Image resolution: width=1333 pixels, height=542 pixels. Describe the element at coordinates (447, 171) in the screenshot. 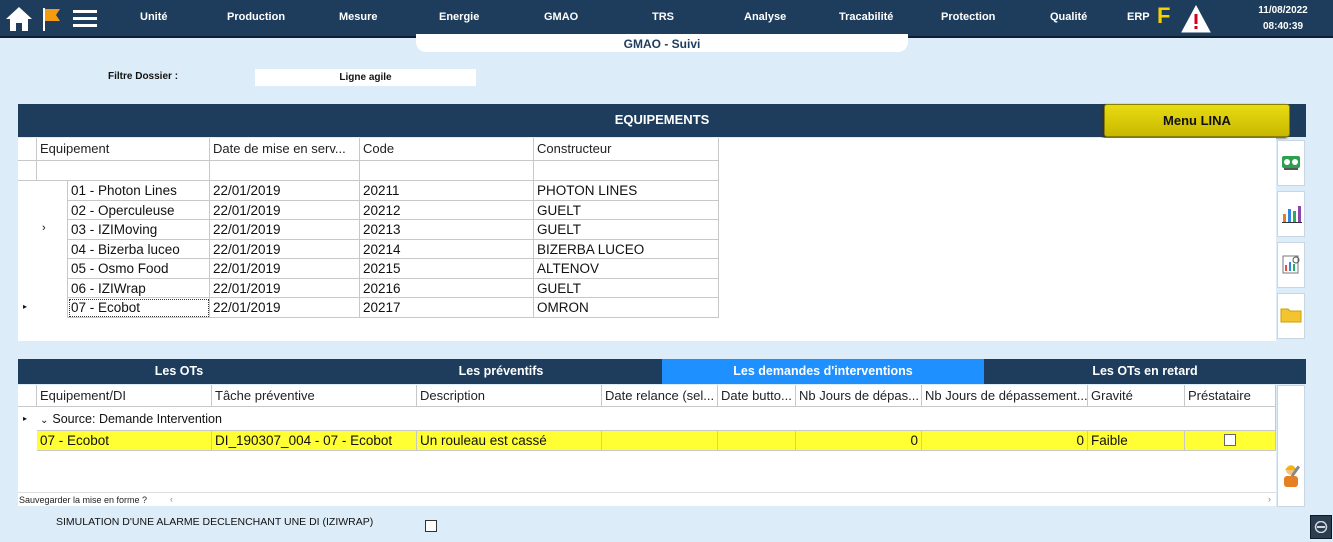

I see `filter-code` at that location.